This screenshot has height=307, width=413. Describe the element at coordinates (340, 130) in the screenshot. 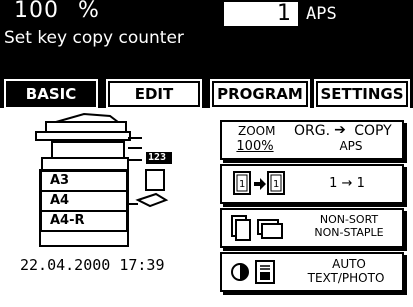

I see `arrow-right-icon: ➔` at that location.